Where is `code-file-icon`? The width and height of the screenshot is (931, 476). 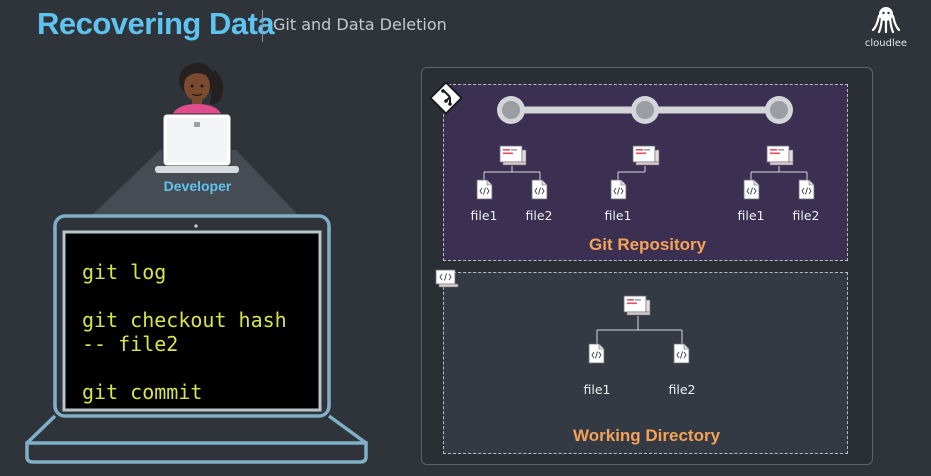
code-file-icon is located at coordinates (447, 278).